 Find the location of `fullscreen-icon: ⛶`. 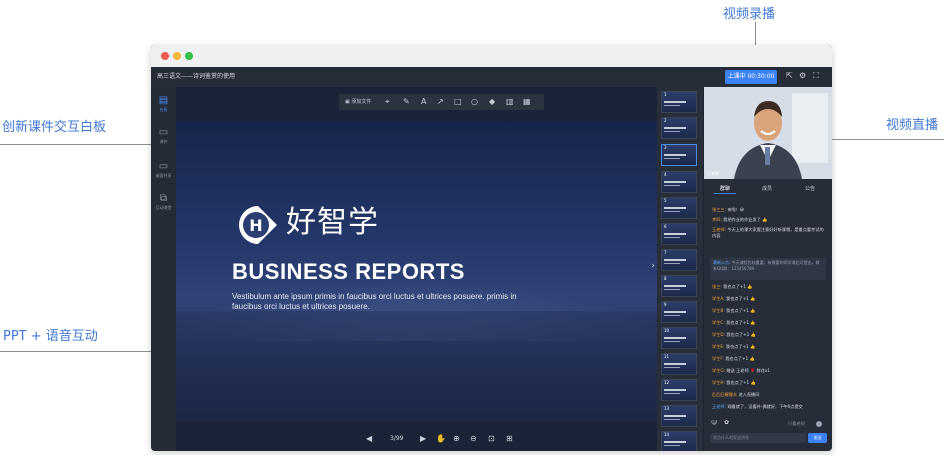

fullscreen-icon: ⛶ is located at coordinates (816, 76).